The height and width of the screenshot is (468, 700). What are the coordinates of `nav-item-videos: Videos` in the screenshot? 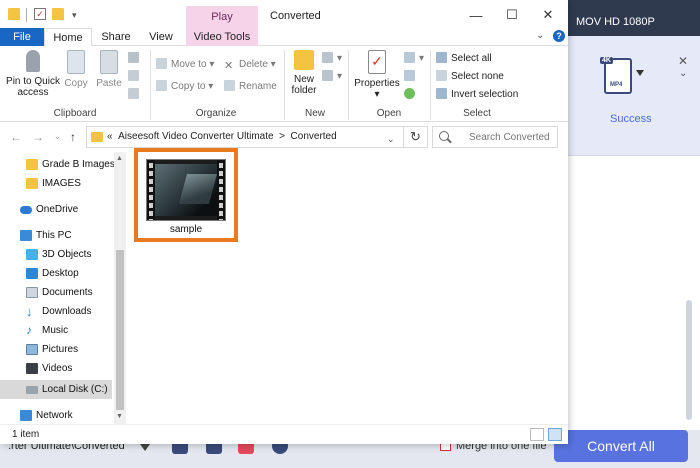 It's located at (56, 368).